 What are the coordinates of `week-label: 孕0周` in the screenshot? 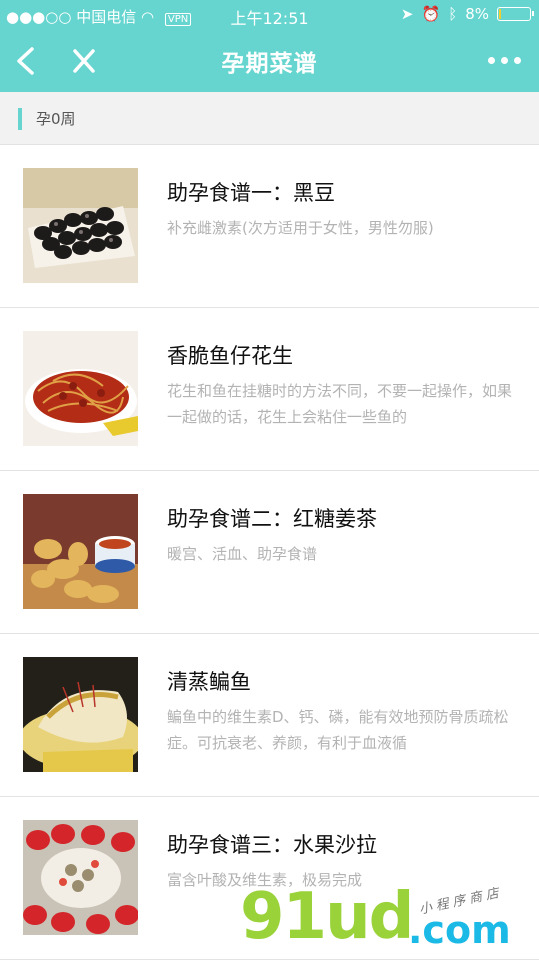 It's located at (56, 119).